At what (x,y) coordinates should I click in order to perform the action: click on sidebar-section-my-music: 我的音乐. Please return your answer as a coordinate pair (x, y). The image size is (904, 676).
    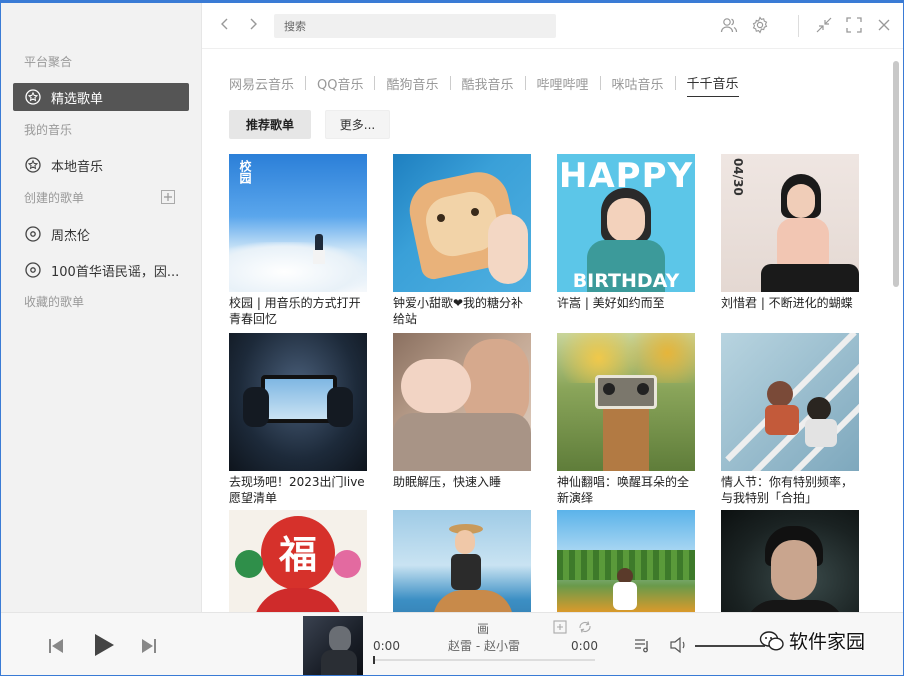
    Looking at the image, I should click on (48, 130).